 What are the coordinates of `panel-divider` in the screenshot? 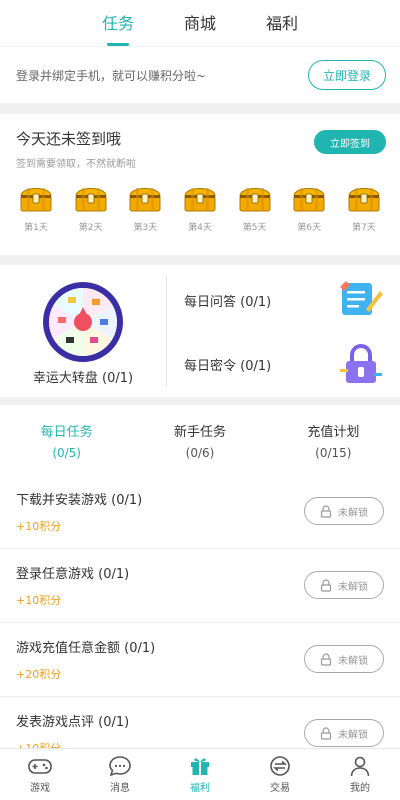 It's located at (166, 331).